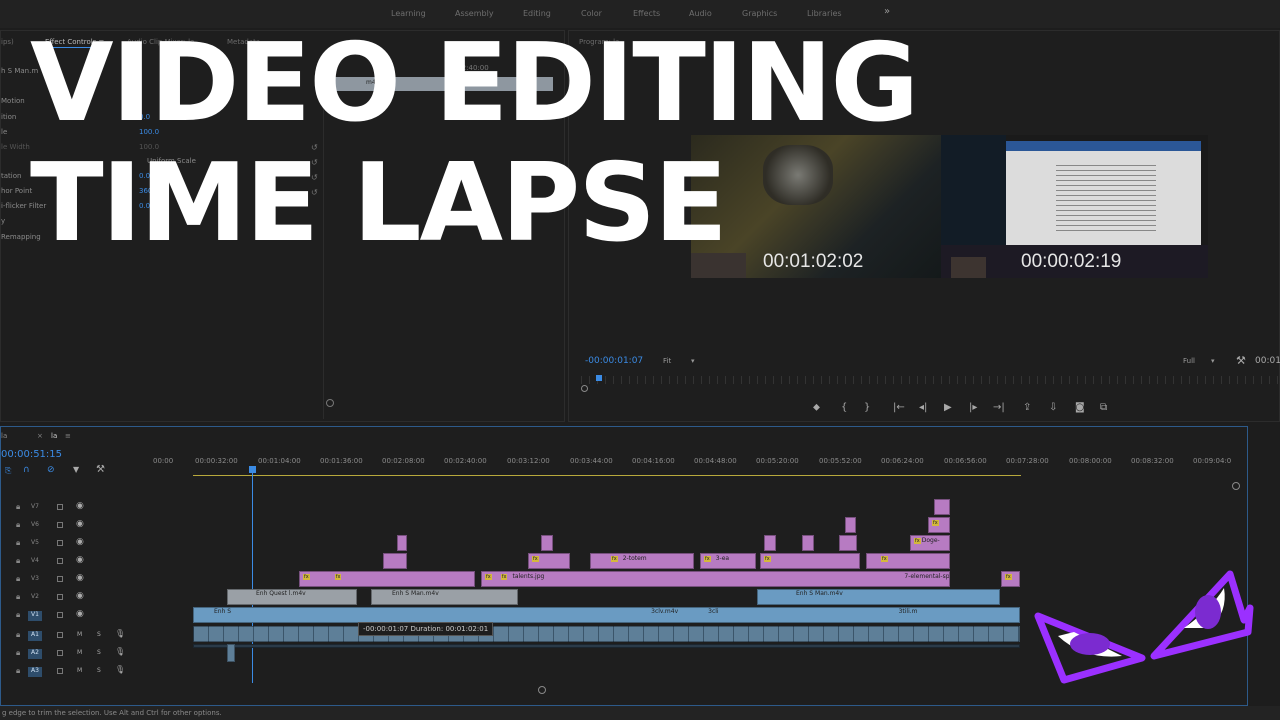 This screenshot has height=720, width=1280. Describe the element at coordinates (35, 616) in the screenshot. I see `track-name: V1` at that location.